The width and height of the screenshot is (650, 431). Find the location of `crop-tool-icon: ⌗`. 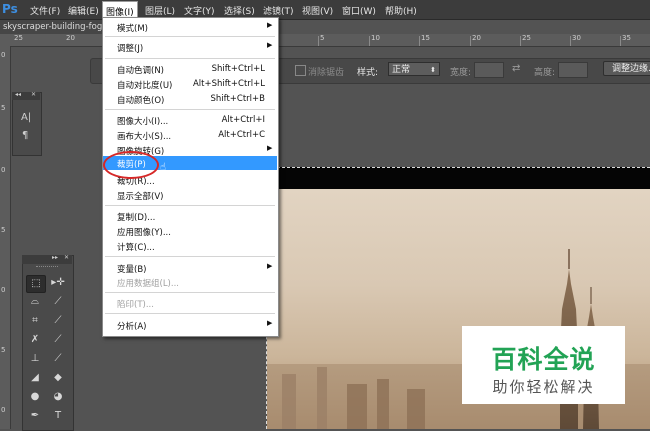

crop-tool-icon: ⌗ is located at coordinates (35, 321).